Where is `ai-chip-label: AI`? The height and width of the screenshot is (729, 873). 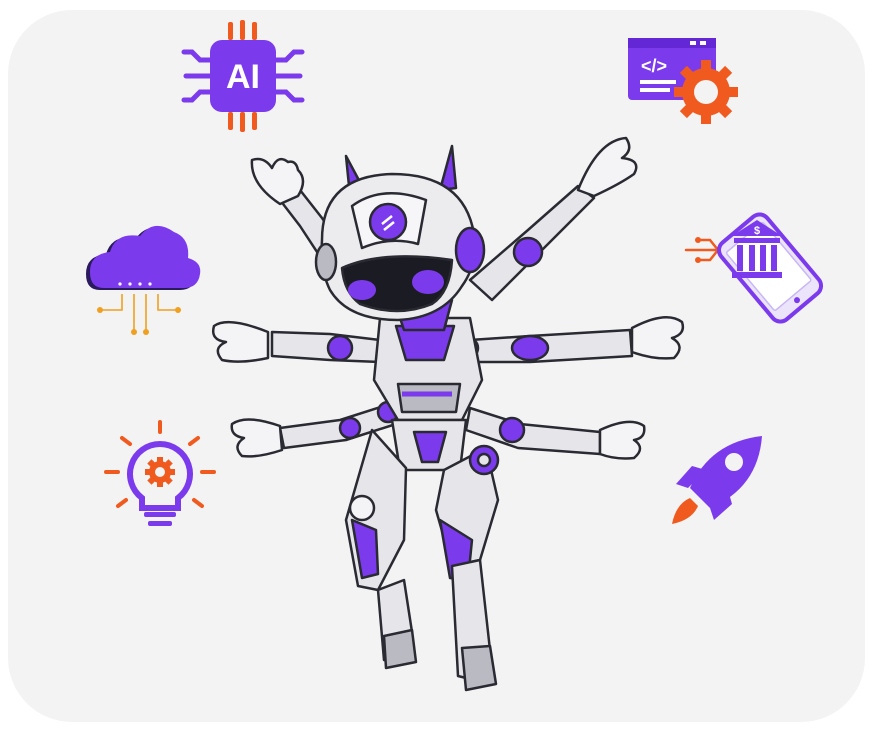 ai-chip-label: AI is located at coordinates (243, 77).